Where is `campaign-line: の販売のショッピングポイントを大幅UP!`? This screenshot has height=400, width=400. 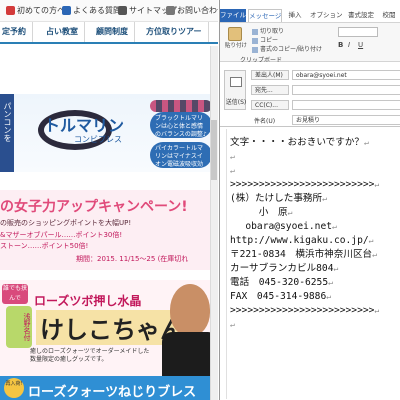 campaign-line: の販売のショッピングポイントを大幅UP! is located at coordinates (66, 223).